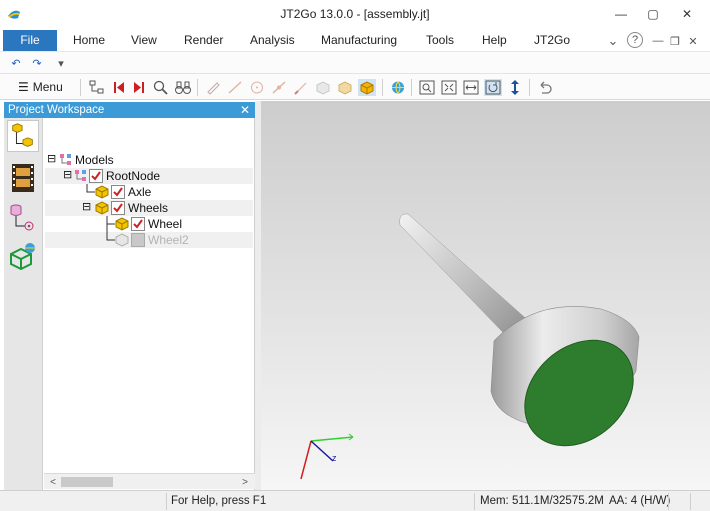 This screenshot has width=710, height=511. Describe the element at coordinates (30, 40) in the screenshot. I see `tab-file: File` at that location.